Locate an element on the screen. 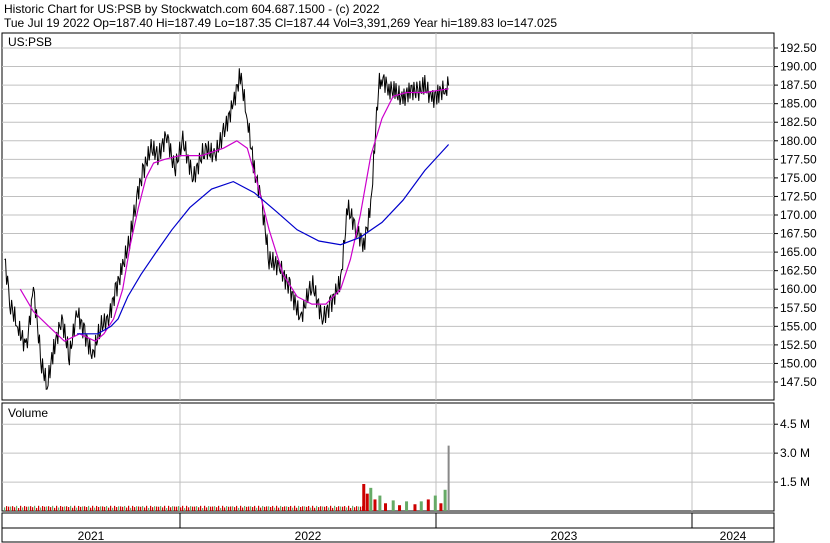  price-tick-label: 167.50 is located at coordinates (798, 234).